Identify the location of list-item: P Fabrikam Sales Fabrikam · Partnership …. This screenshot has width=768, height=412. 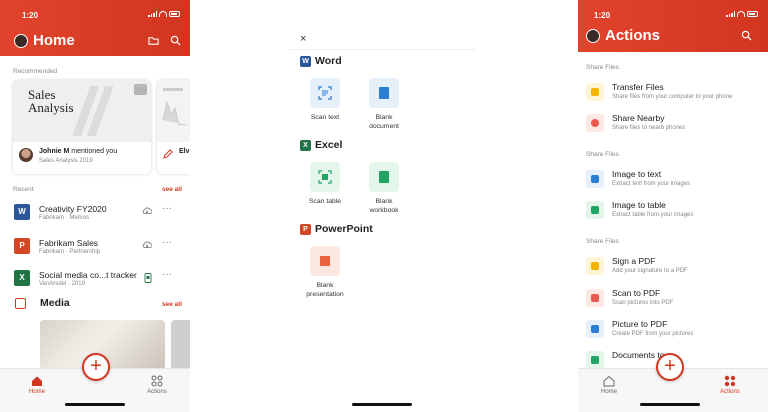
(97, 248).